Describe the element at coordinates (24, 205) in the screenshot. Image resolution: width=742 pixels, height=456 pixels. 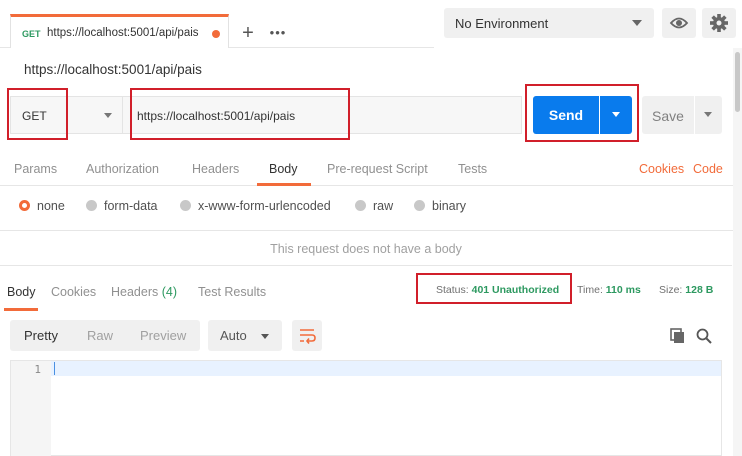
I see `radio-selected-icon` at that location.